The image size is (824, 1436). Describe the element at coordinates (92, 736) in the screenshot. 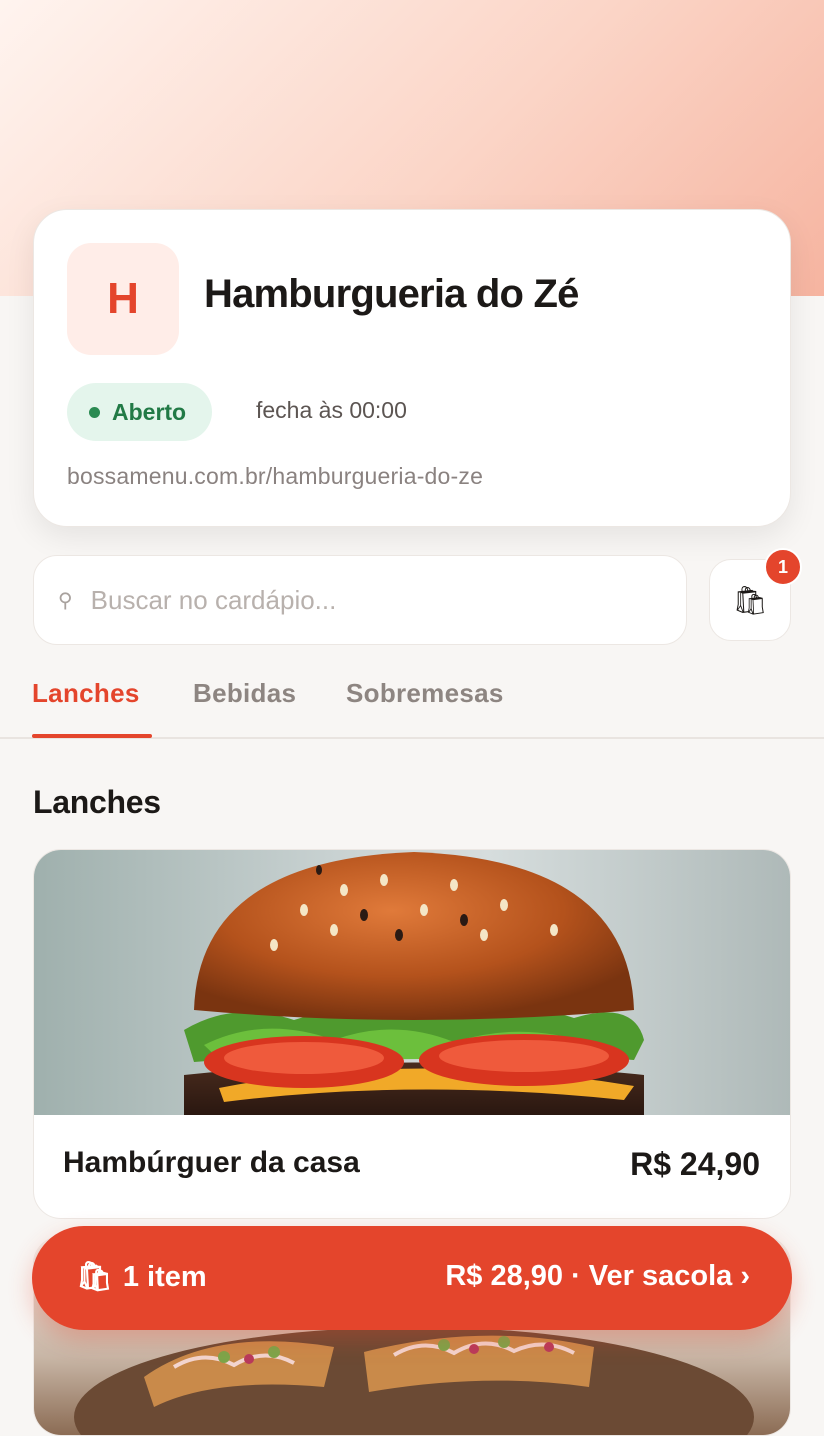

I see `active-tab-indicator` at that location.